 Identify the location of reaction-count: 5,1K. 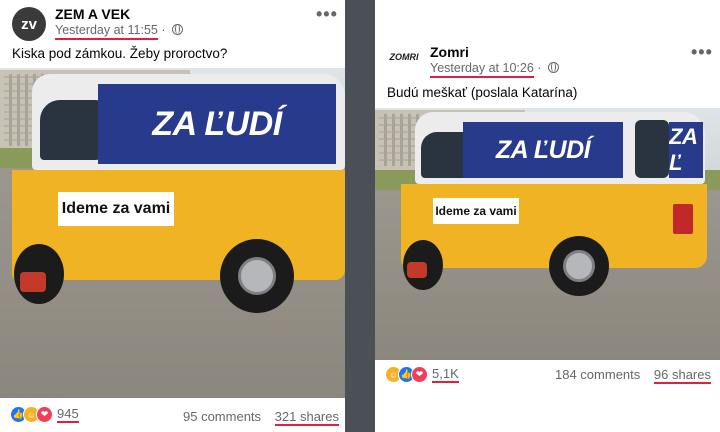
(445, 374).